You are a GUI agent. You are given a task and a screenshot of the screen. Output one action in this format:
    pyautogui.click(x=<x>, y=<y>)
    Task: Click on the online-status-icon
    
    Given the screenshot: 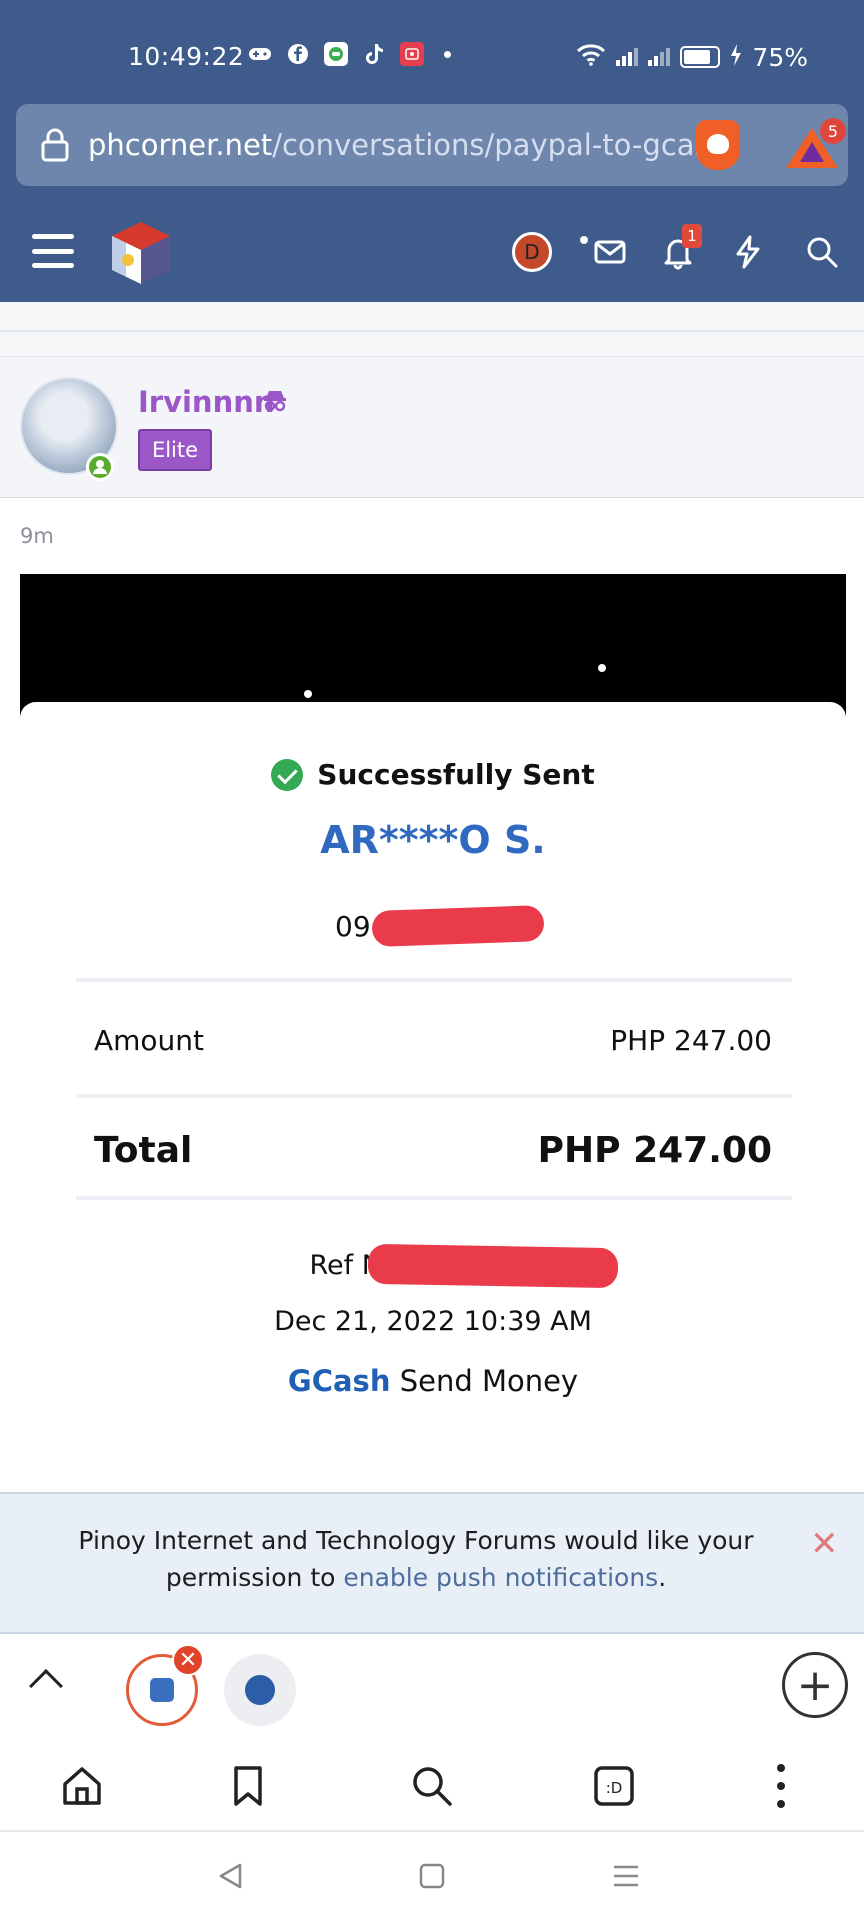 What is the action you would take?
    pyautogui.click(x=100, y=467)
    